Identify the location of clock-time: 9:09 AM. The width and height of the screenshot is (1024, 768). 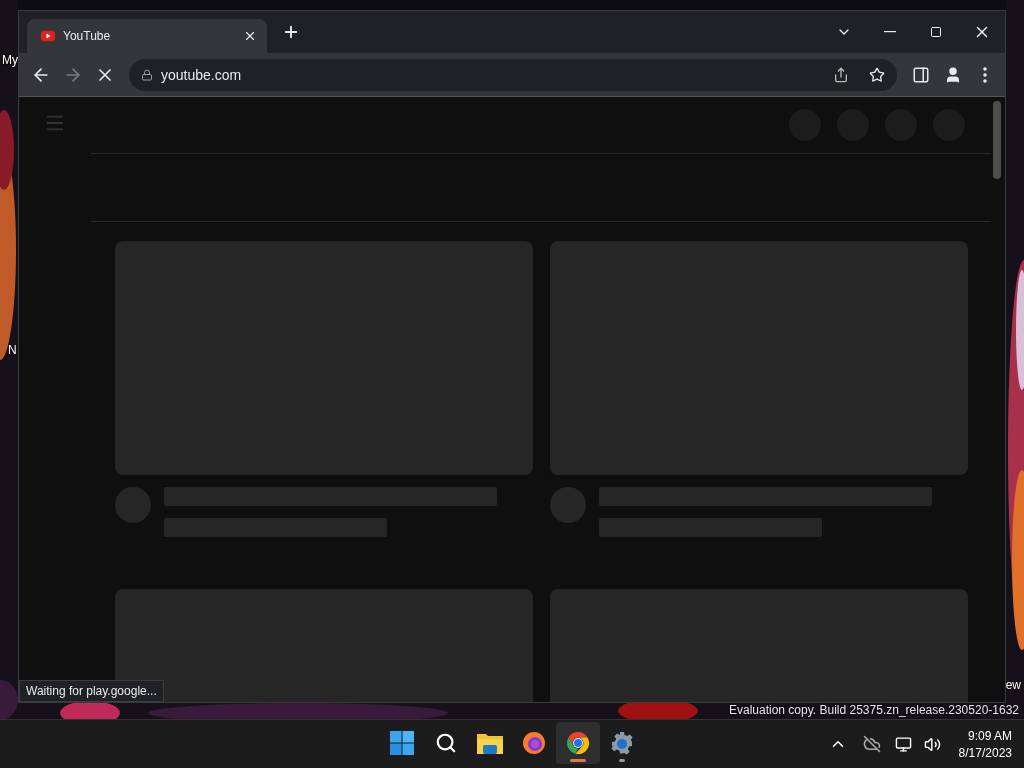
(989, 735).